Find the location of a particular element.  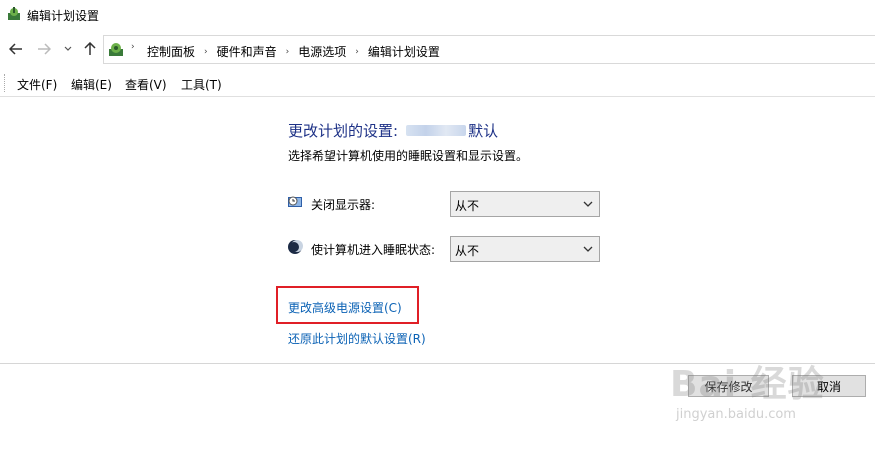

back-arrow-icon is located at coordinates (16, 49).